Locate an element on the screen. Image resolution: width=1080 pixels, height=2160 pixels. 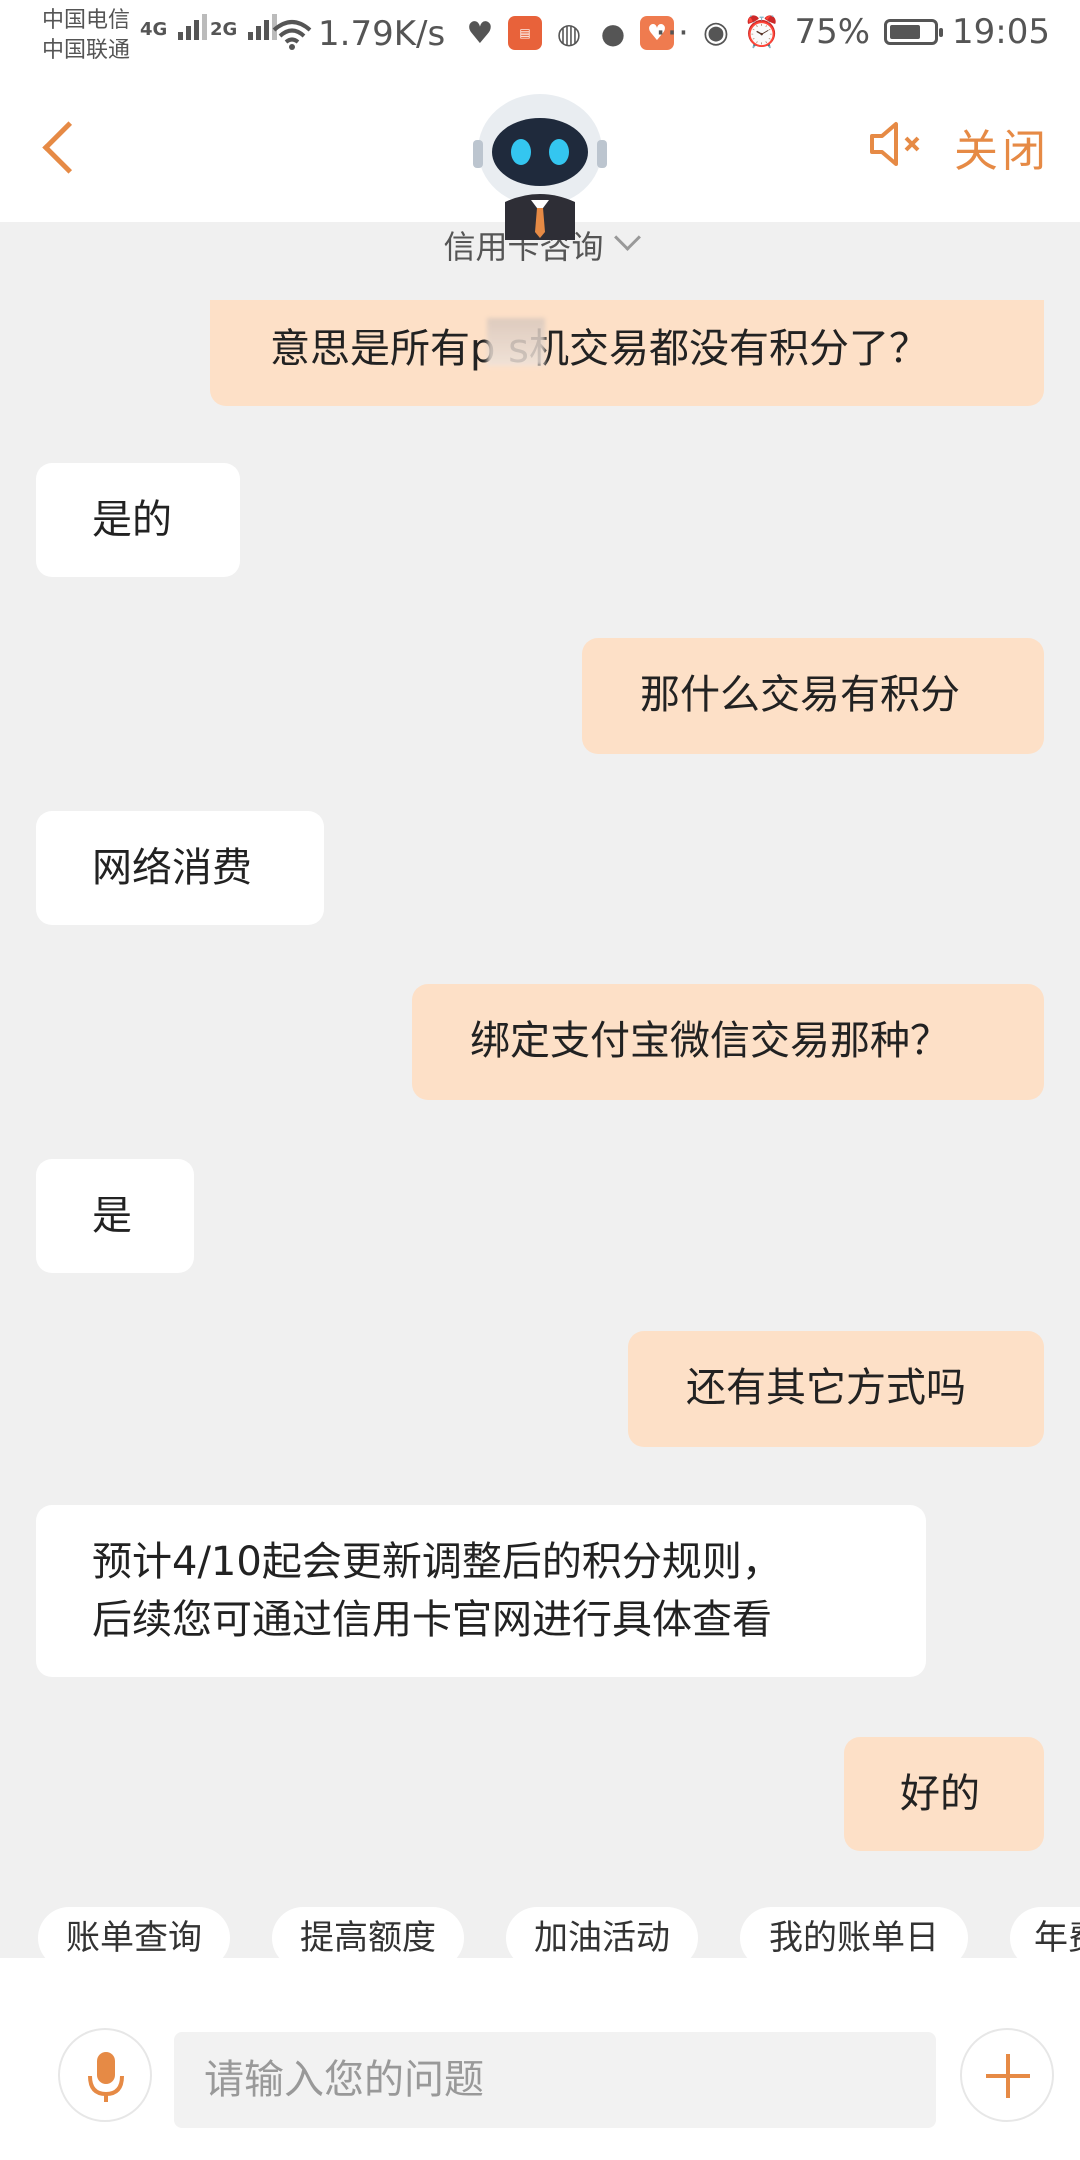
signal-bars-icon is located at coordinates (192, 27).